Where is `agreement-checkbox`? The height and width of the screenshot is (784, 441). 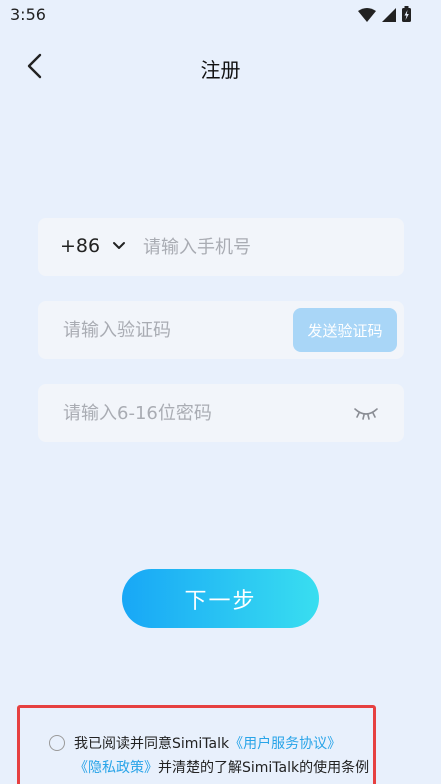
agreement-checkbox is located at coordinates (57, 743).